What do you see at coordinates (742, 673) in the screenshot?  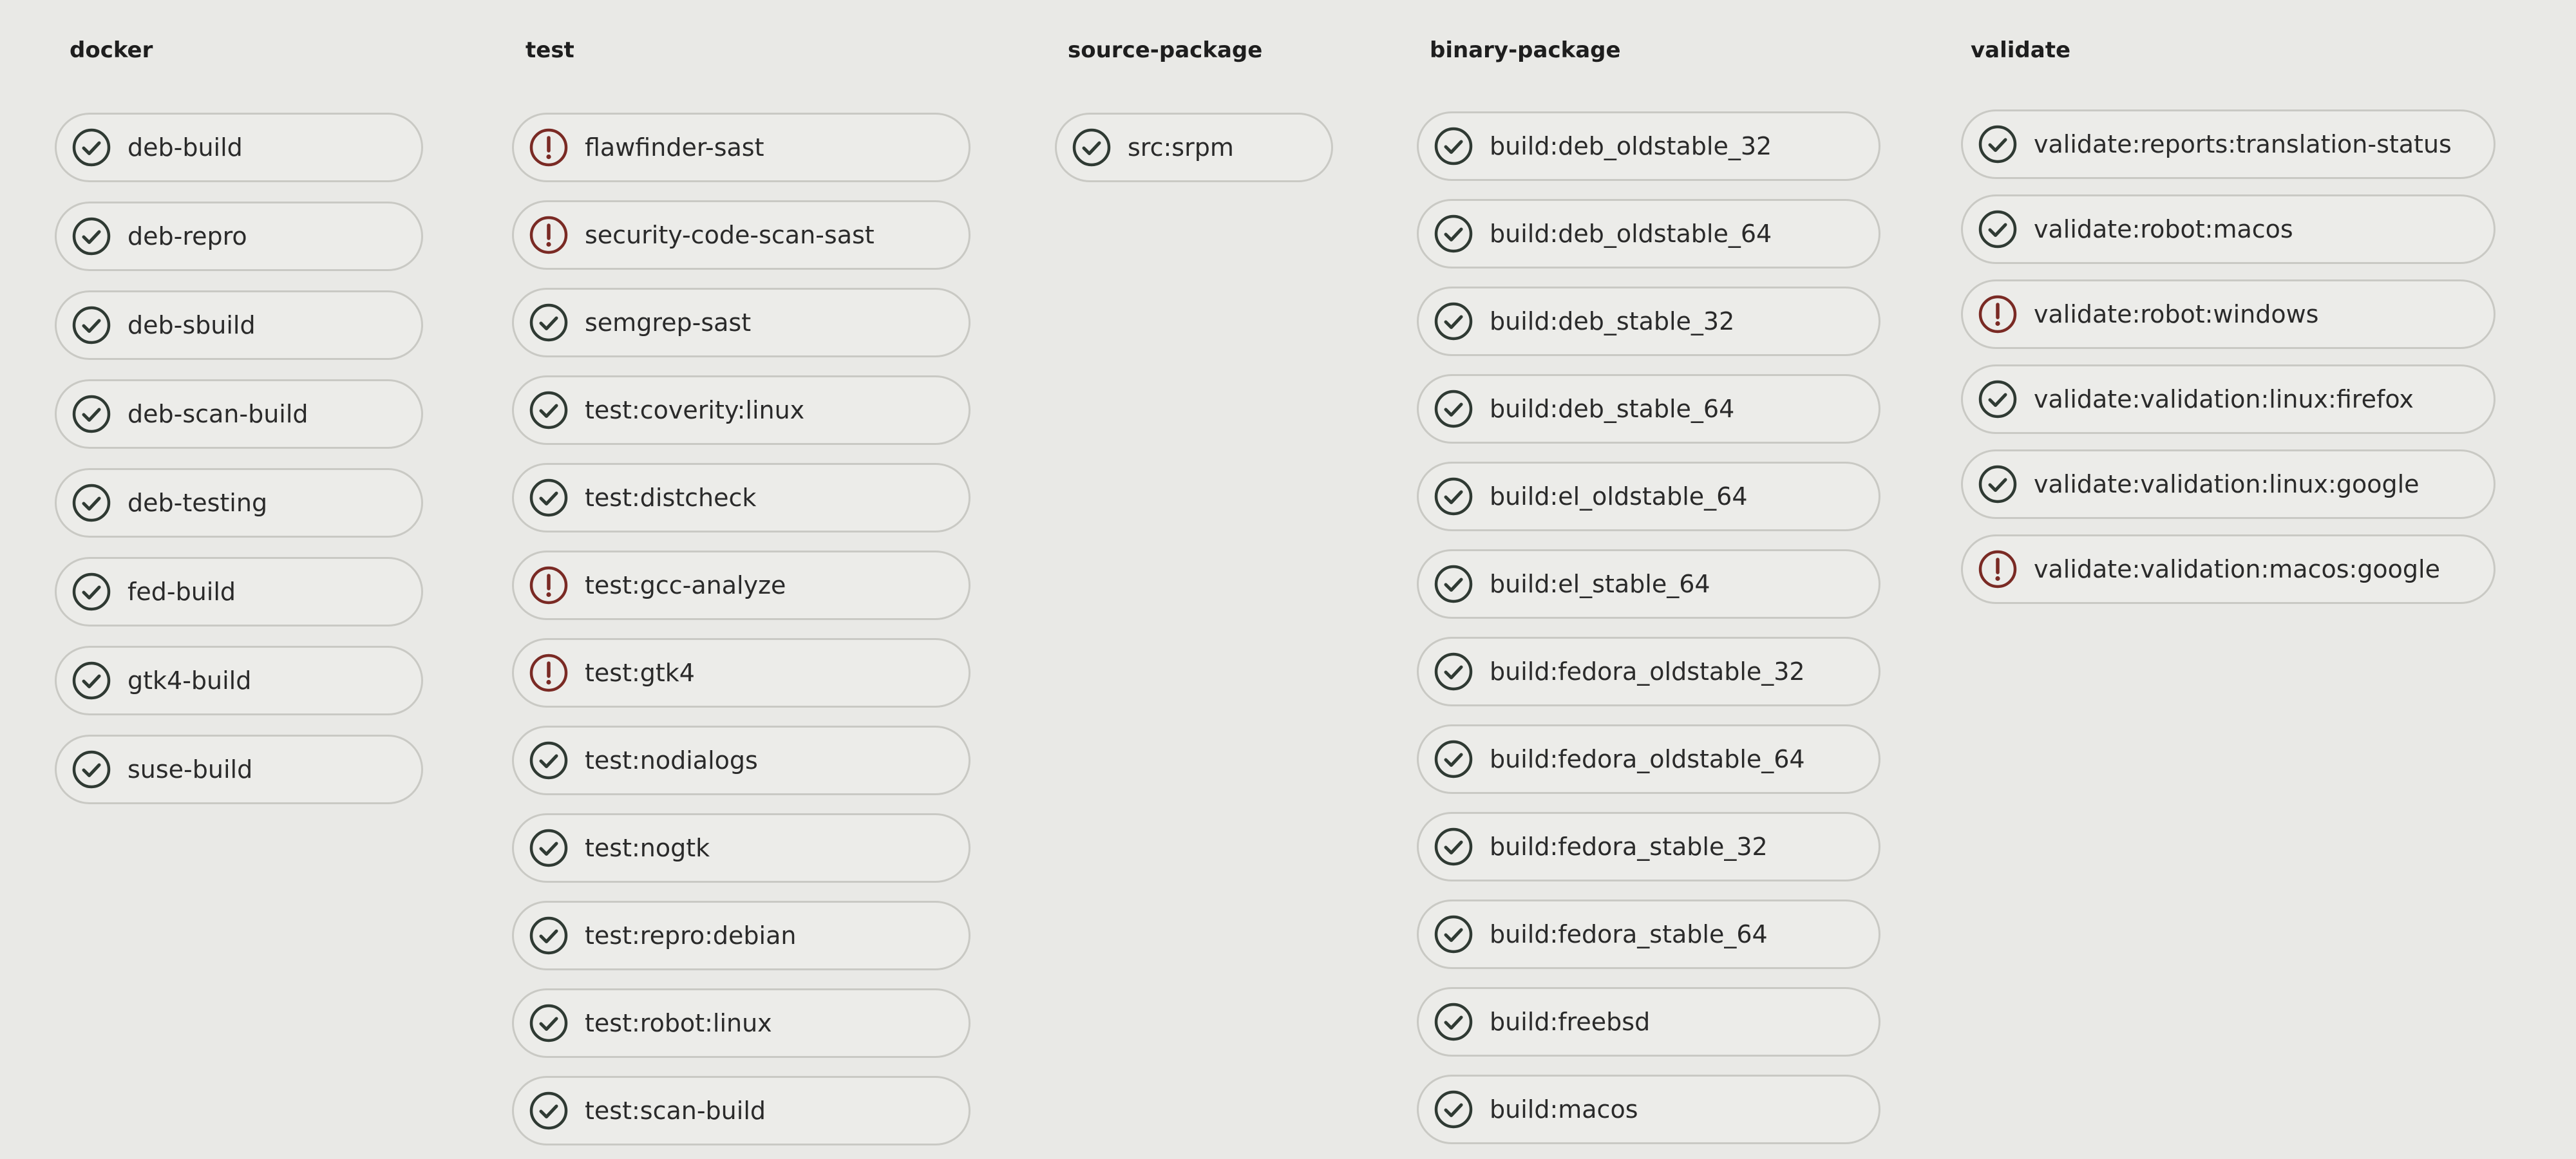 I see `job-pill: test:gtk4` at bounding box center [742, 673].